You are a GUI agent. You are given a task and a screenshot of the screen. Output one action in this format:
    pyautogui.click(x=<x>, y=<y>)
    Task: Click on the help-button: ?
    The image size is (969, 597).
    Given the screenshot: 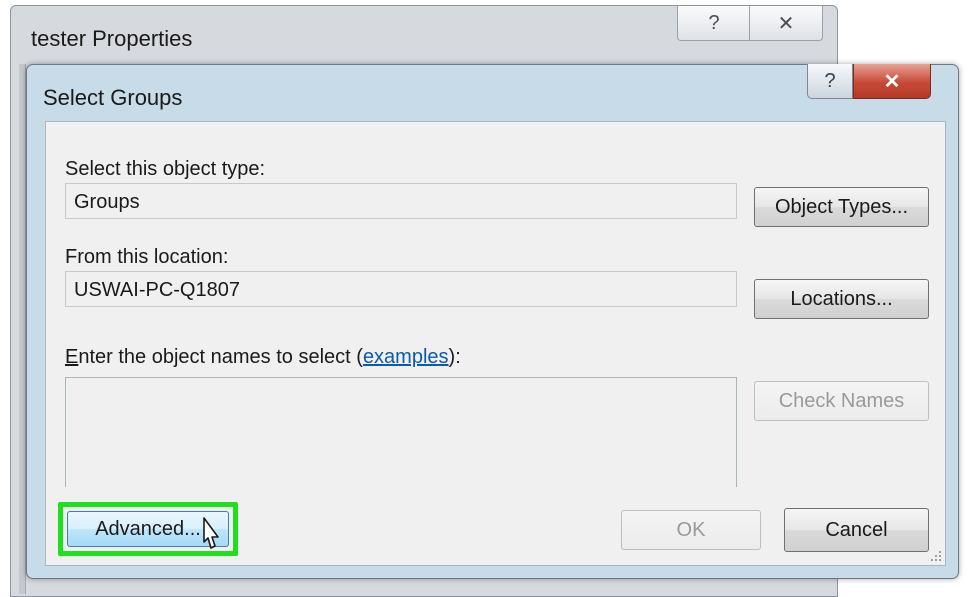 What is the action you would take?
    pyautogui.click(x=714, y=23)
    